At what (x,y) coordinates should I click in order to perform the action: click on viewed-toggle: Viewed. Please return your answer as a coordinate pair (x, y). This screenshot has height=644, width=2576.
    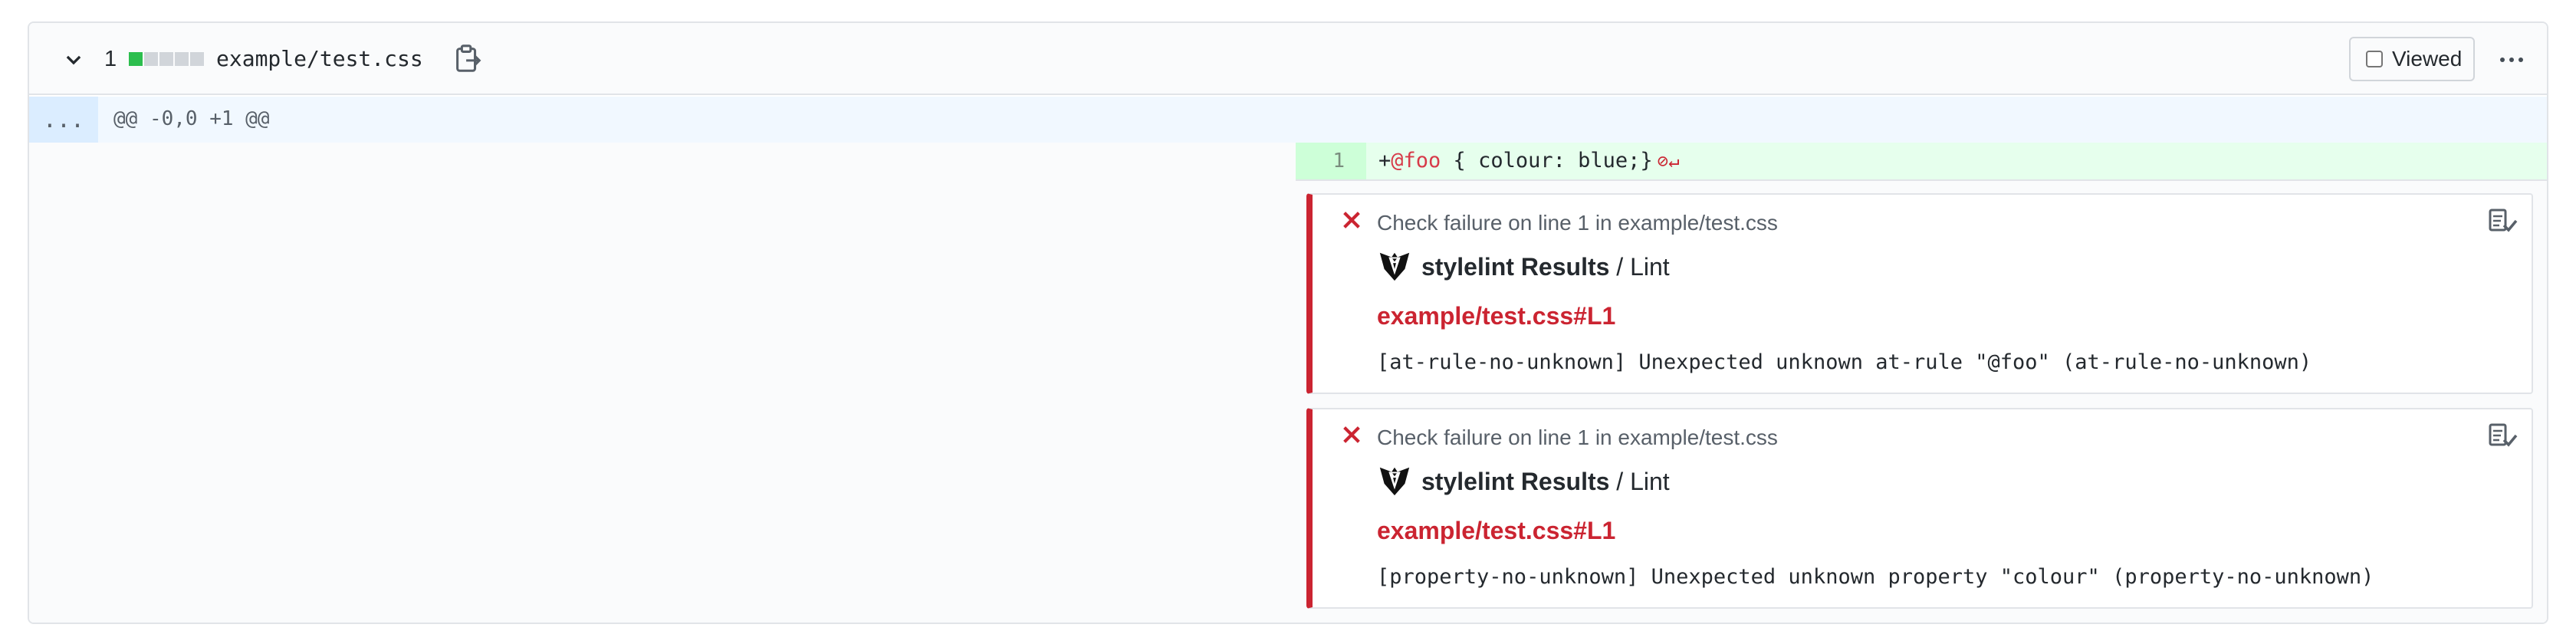
    Looking at the image, I should click on (2412, 59).